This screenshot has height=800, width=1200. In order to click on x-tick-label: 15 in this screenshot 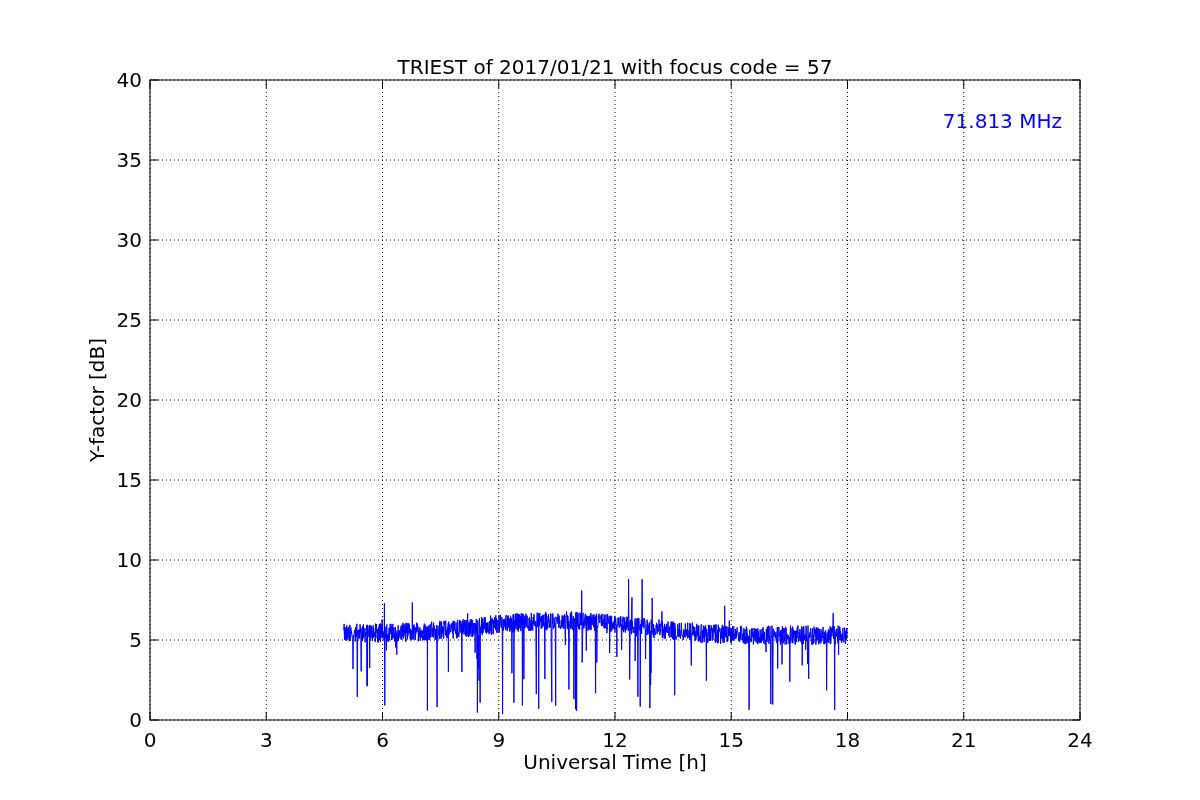, I will do `click(731, 740)`.